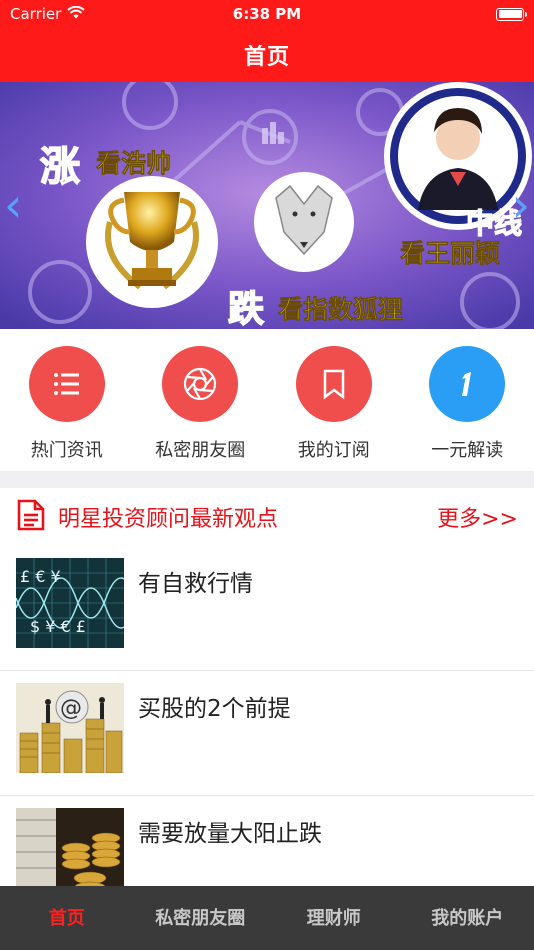 The width and height of the screenshot is (534, 950). What do you see at coordinates (76, 14) in the screenshot?
I see `wifi-icon` at bounding box center [76, 14].